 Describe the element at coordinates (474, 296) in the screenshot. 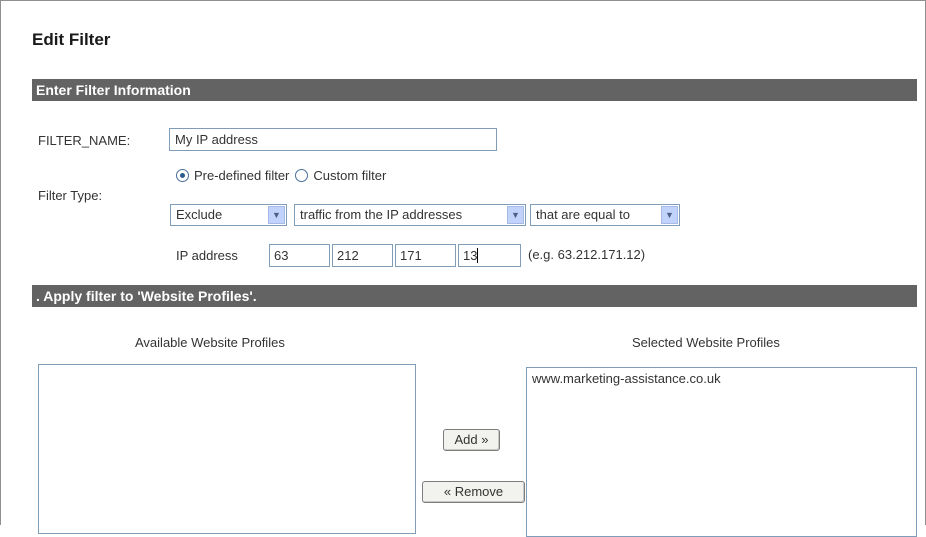

I see `section-header-apply-filter: . Apply filter to 'Website Profiles'.` at that location.